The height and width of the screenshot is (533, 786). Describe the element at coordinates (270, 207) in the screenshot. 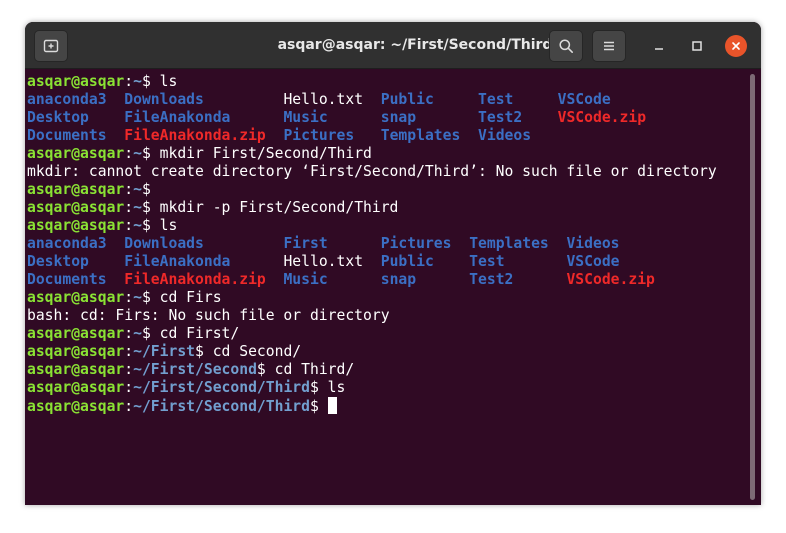

I see `terminal-text: $ mkdir -p First/Second/Third` at that location.